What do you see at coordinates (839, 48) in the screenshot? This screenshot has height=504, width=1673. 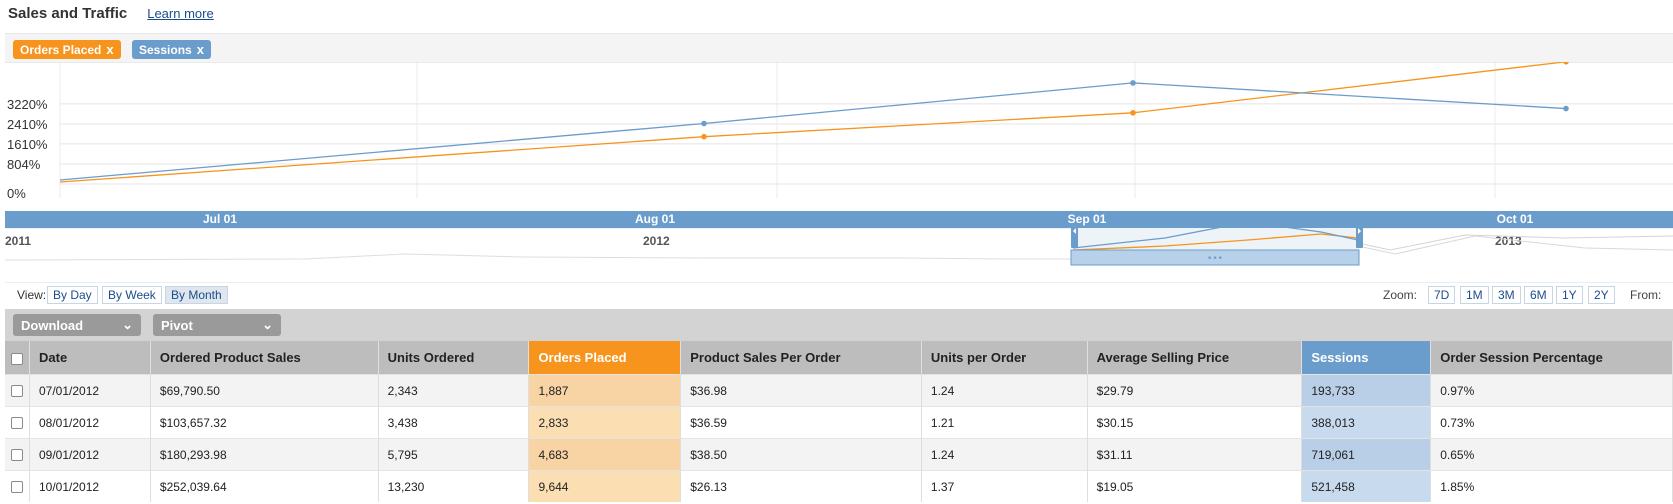 I see `legend-bar: Orders Placed x Sessions x` at bounding box center [839, 48].